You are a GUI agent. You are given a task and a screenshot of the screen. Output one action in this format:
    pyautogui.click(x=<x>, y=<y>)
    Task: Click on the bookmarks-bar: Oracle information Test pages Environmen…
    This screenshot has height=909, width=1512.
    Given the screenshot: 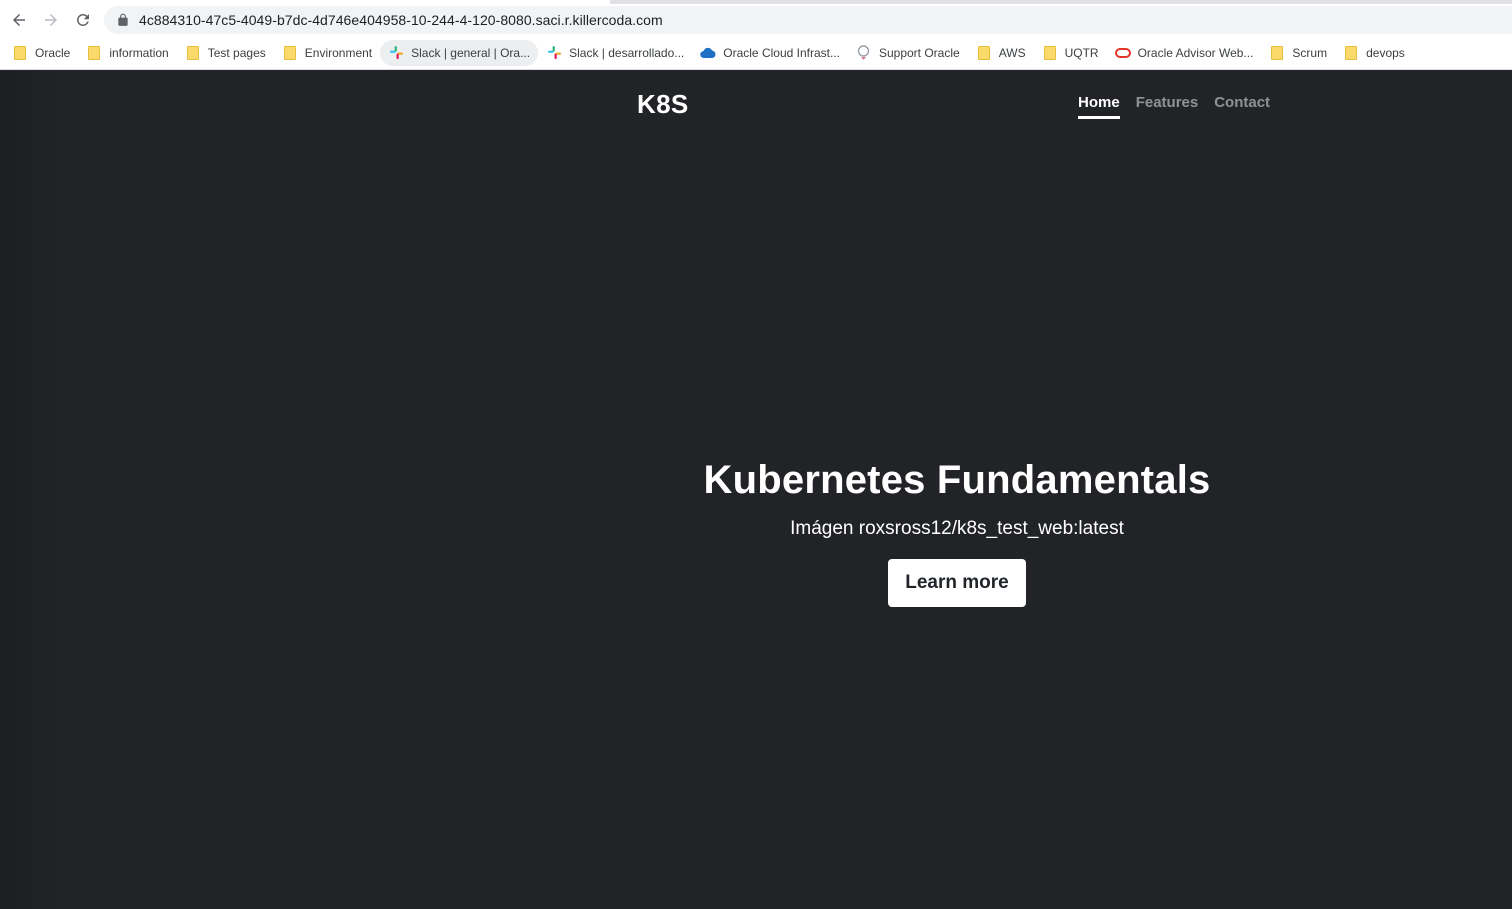 What is the action you would take?
    pyautogui.click(x=756, y=53)
    